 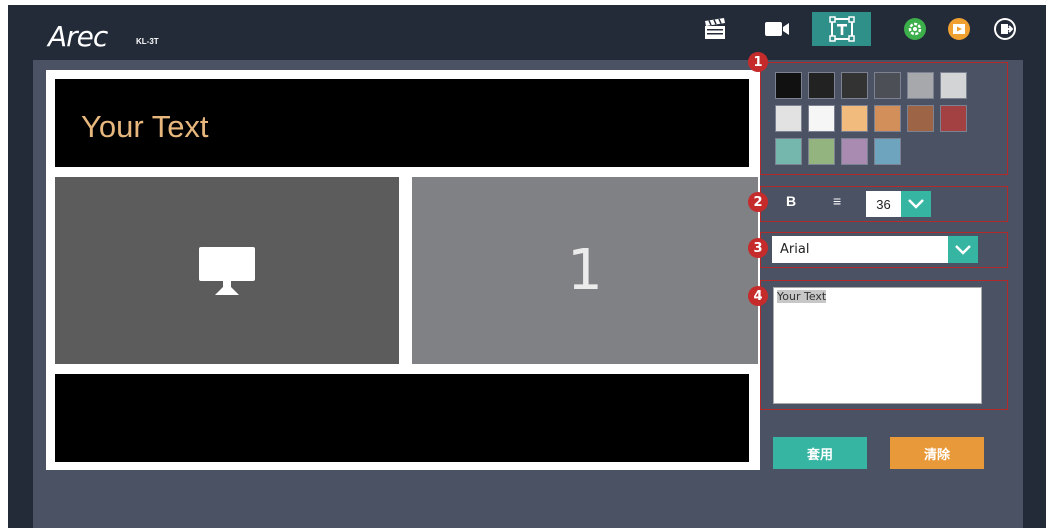 I want to click on step-badge-2: 2, so click(x=758, y=202).